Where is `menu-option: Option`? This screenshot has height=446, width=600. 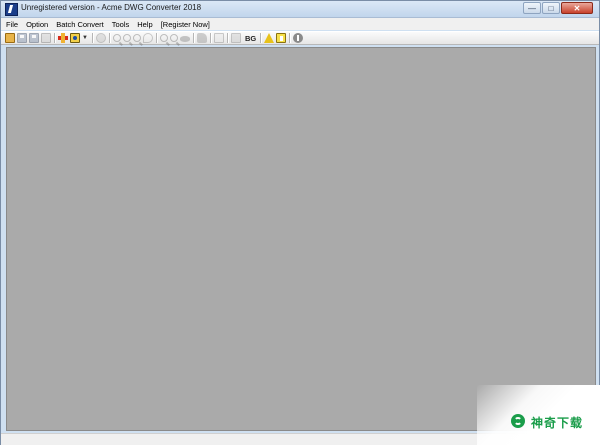
menu-option: Option is located at coordinates (37, 24).